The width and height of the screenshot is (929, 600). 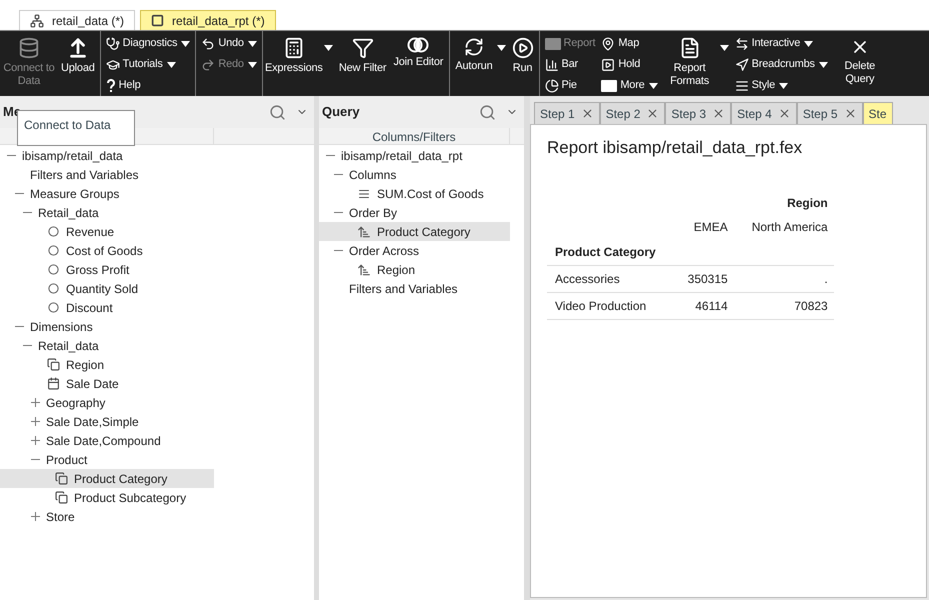 I want to click on toolbar-button: Upload, so click(x=78, y=56).